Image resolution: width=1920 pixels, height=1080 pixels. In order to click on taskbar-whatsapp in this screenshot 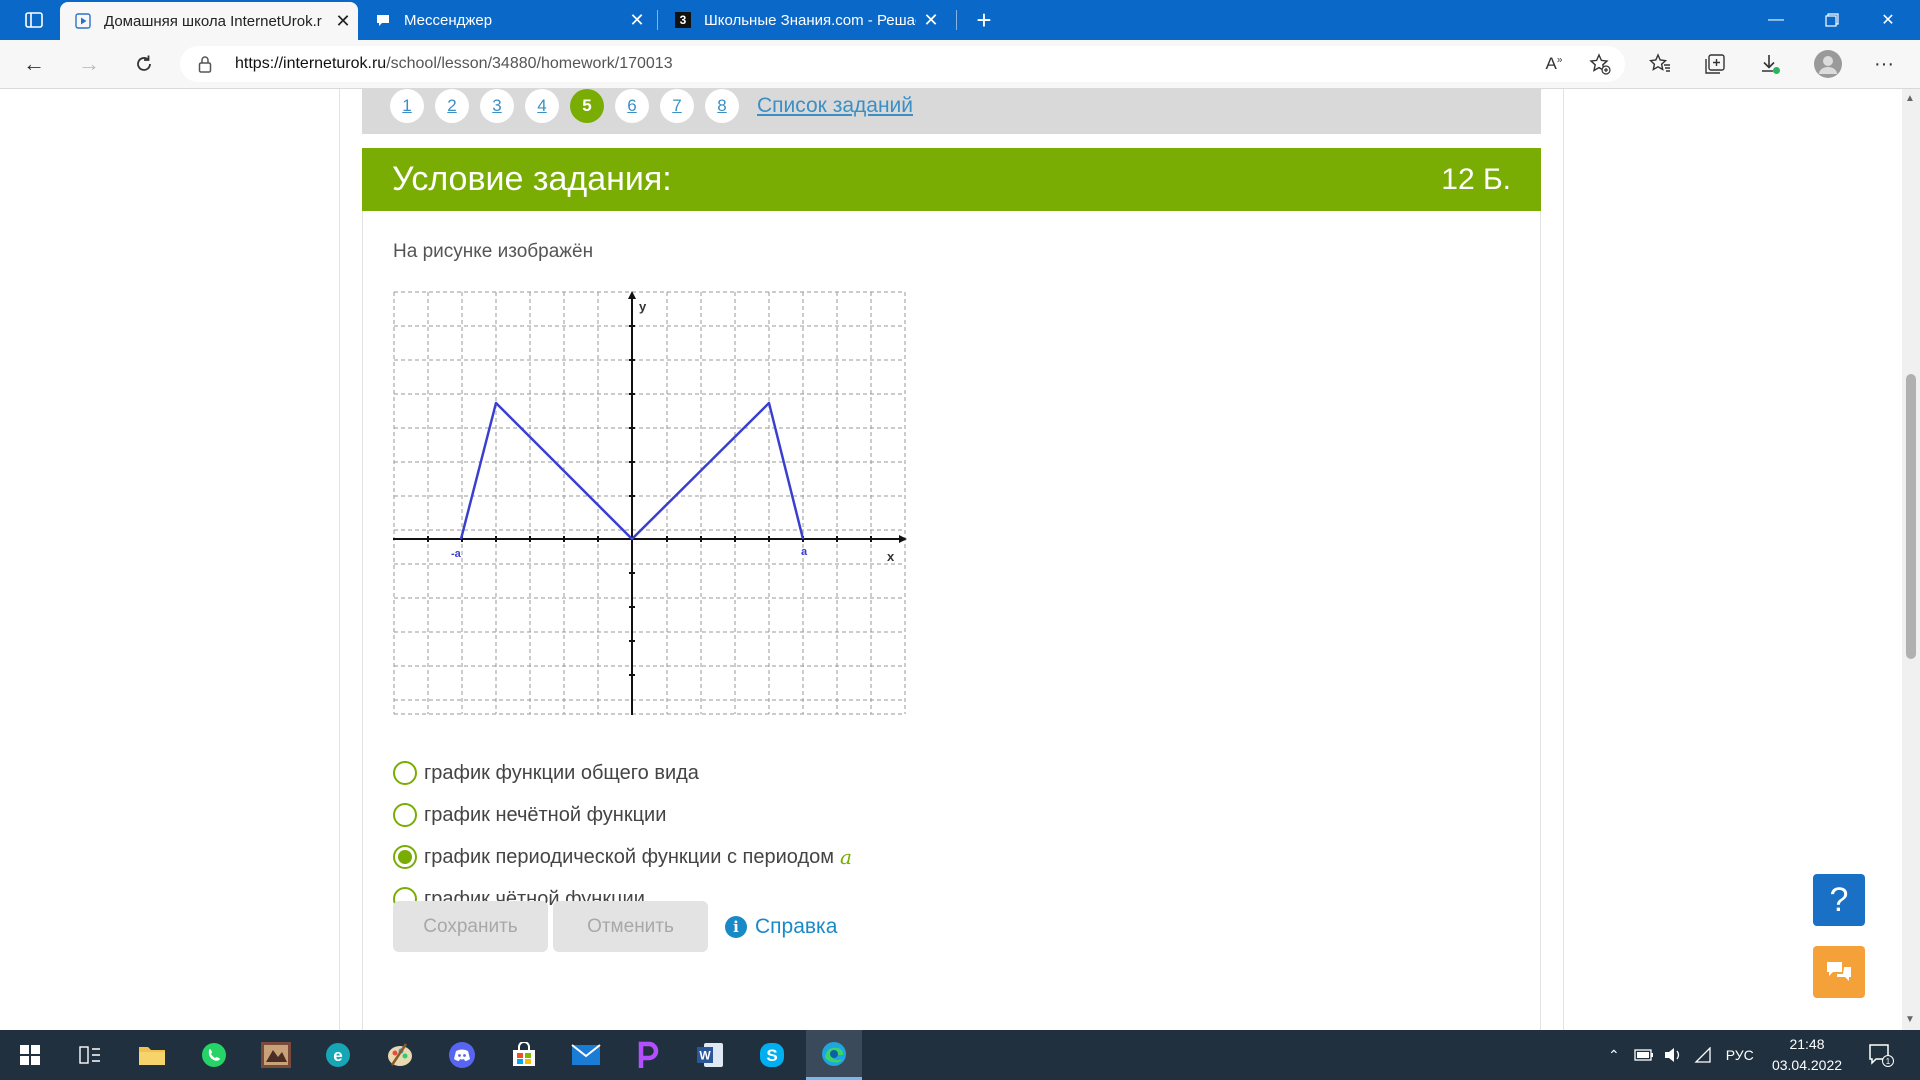, I will do `click(214, 1055)`.